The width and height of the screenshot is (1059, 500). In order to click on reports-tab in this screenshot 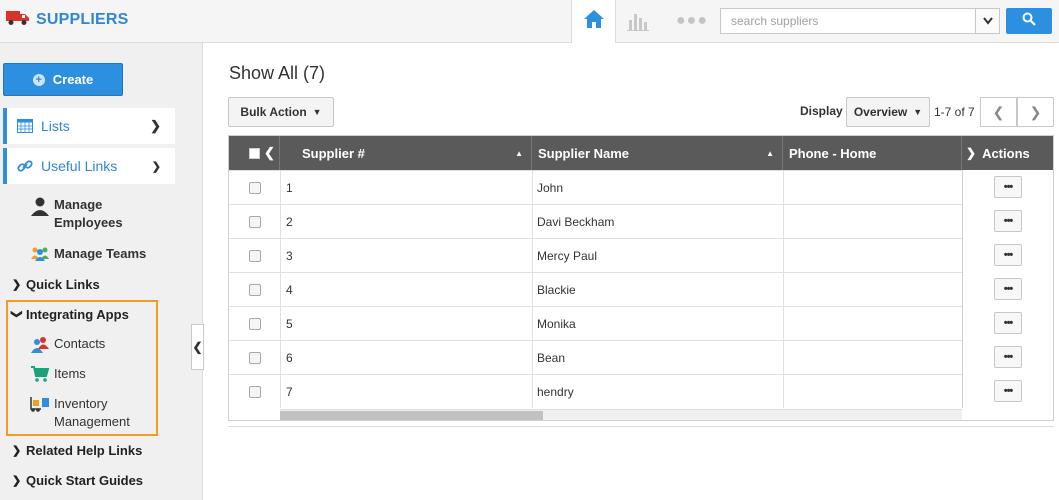, I will do `click(638, 23)`.